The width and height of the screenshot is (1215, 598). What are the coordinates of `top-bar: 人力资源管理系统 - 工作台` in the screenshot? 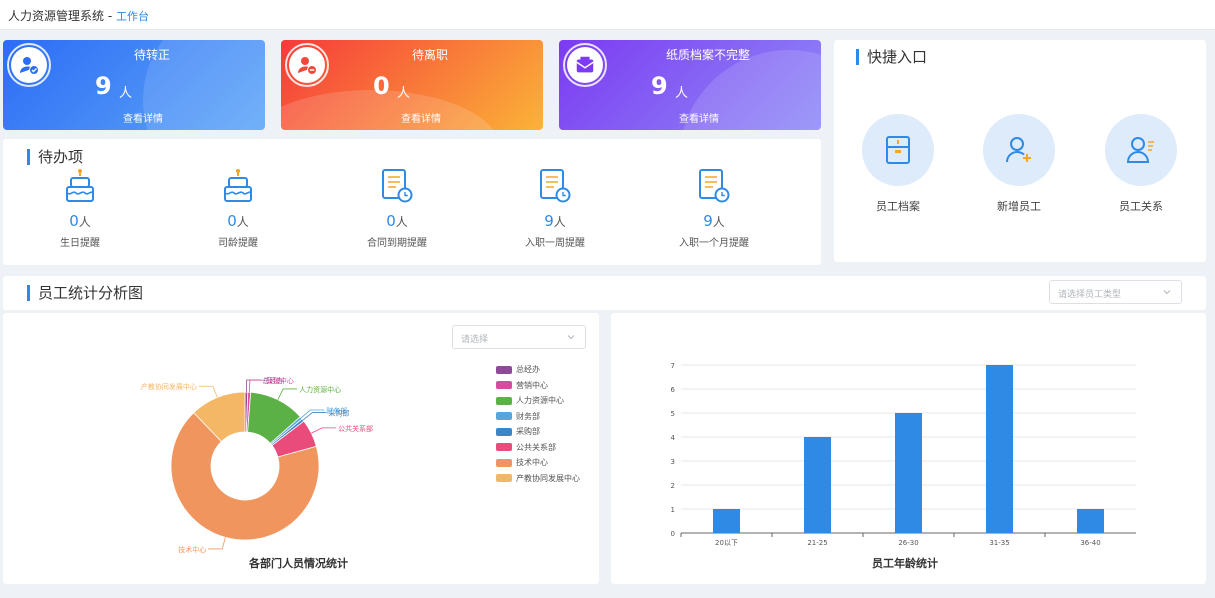 It's located at (607, 15).